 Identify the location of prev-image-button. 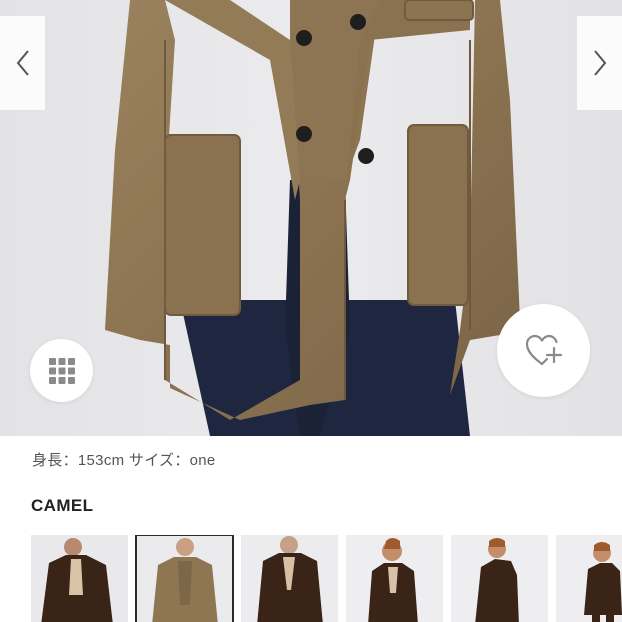
(22, 63).